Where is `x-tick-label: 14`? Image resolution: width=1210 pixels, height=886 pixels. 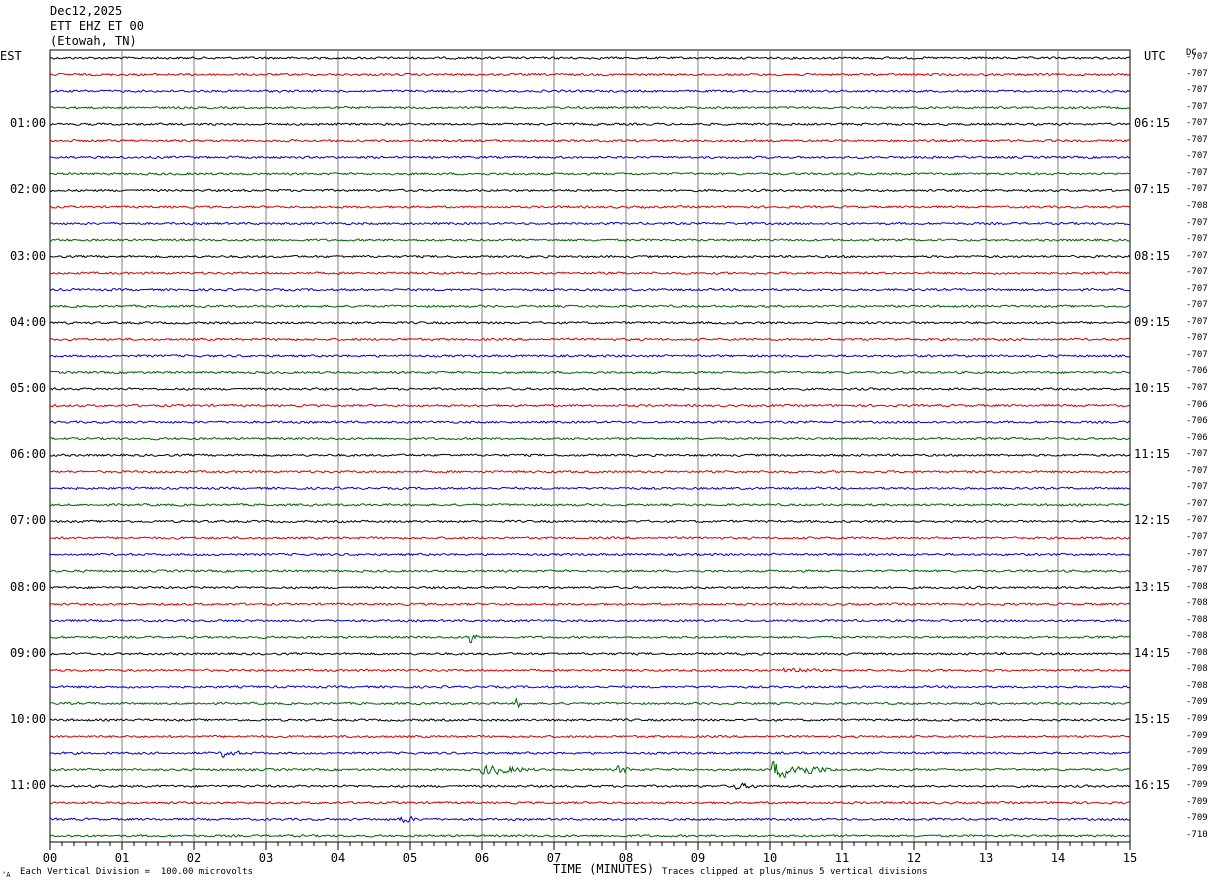
x-tick-label: 14 is located at coordinates (1058, 858).